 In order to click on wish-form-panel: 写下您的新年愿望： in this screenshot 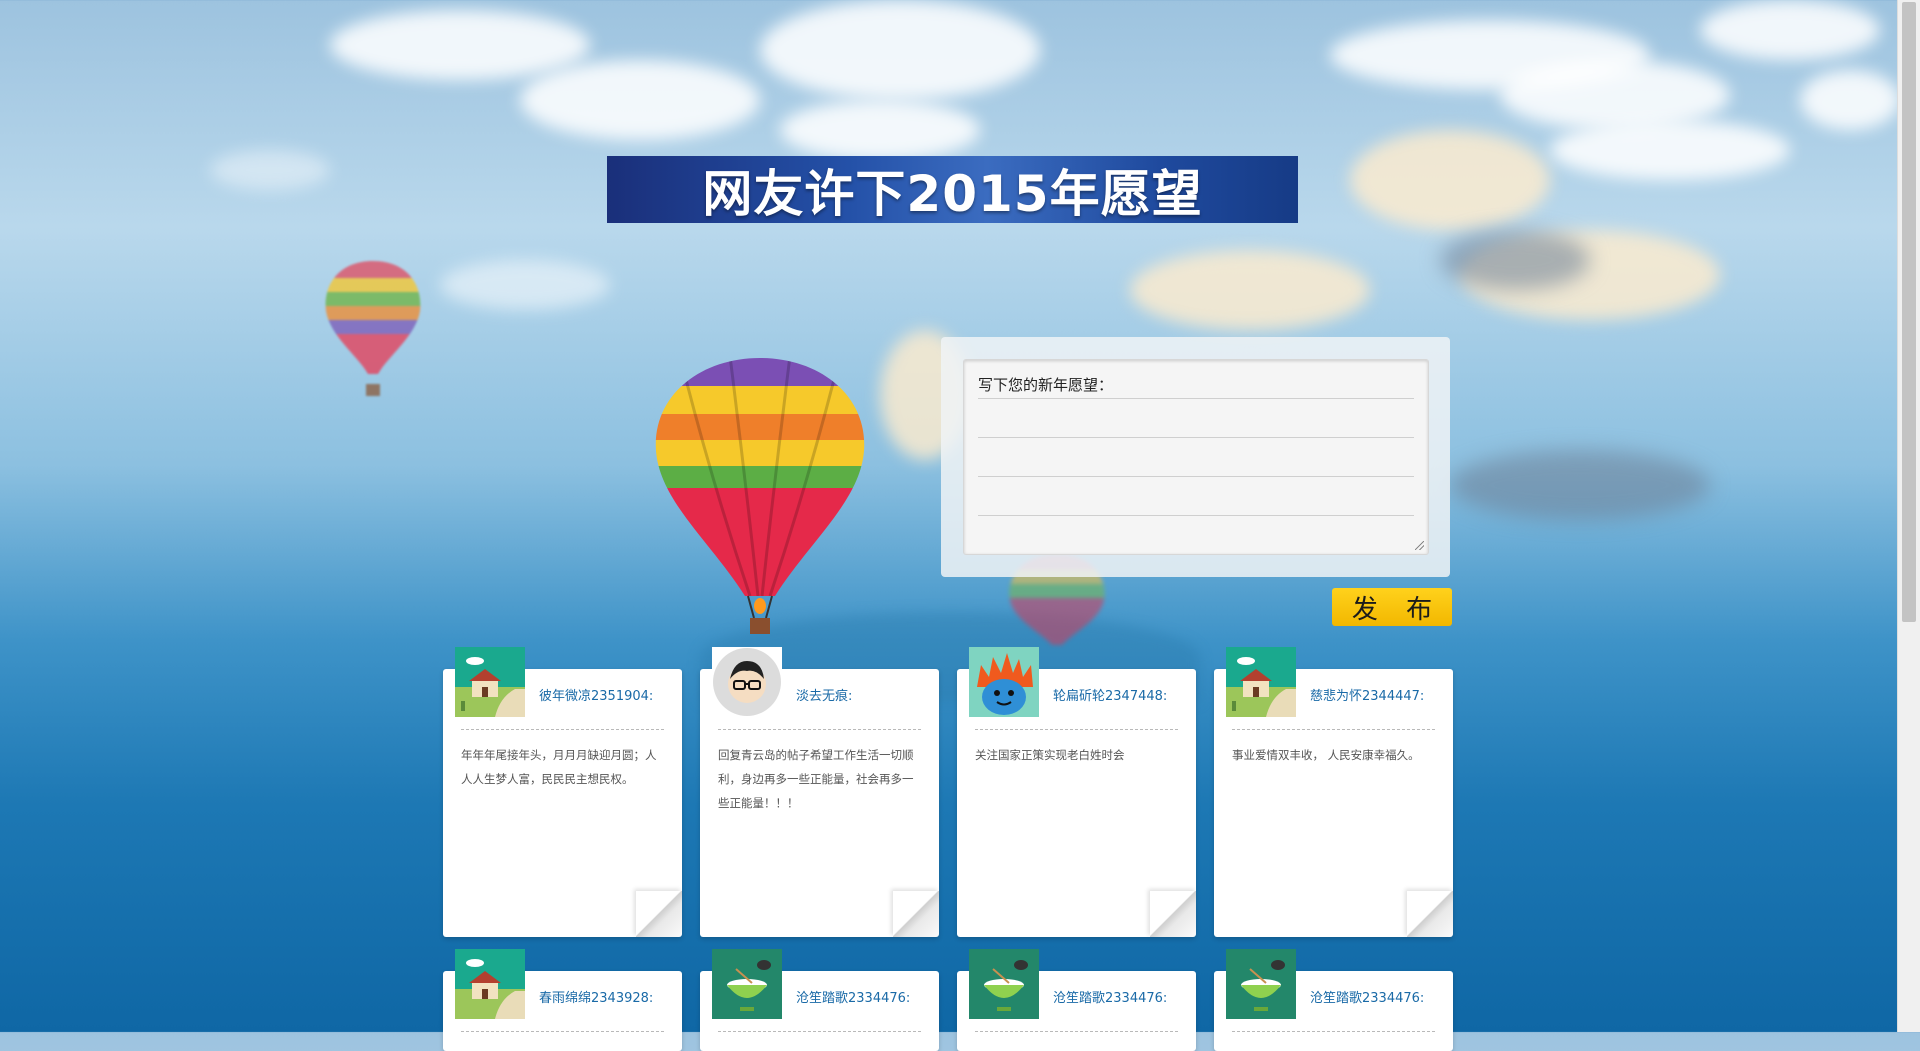, I will do `click(1195, 457)`.